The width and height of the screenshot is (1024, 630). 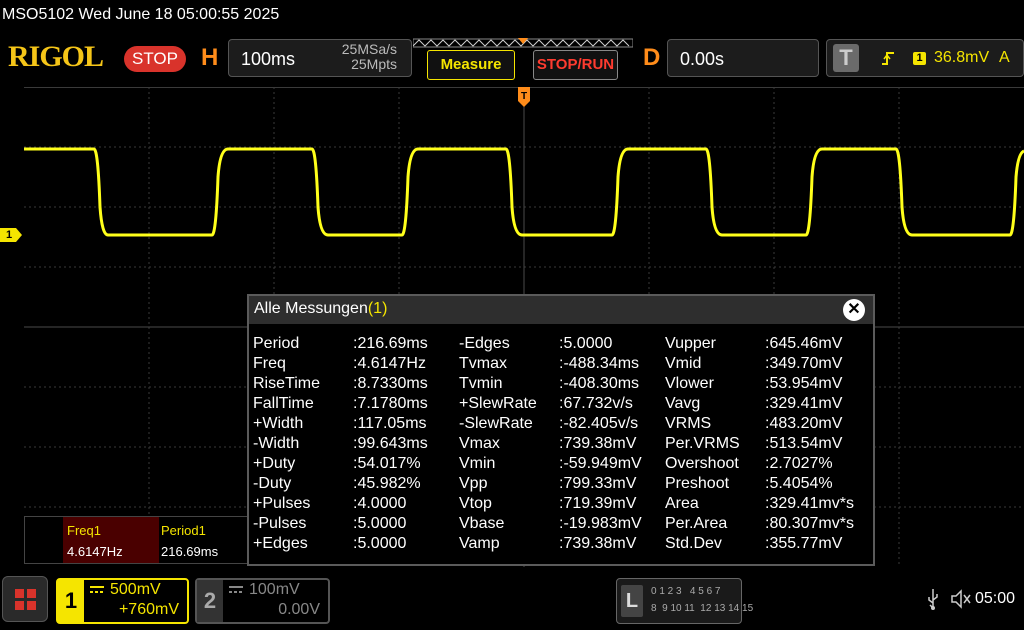 I want to click on measurement-value: :4.6147Hz, so click(x=389, y=363).